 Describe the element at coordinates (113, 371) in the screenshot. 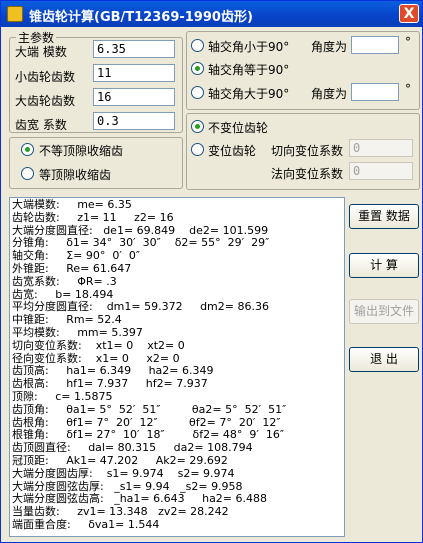

I see `output-line: 齿顶高: ha1= 6.349 ha2= 6.349` at that location.